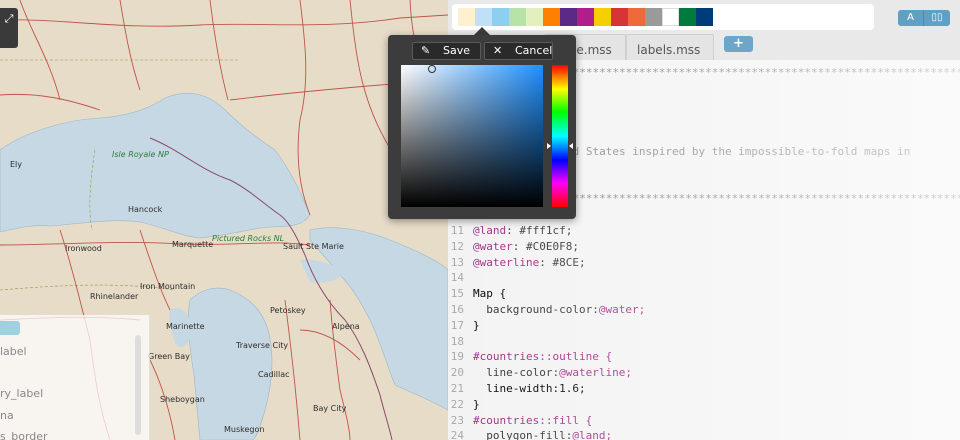 The image size is (960, 440). I want to click on book-icon: ▯▯, so click(937, 17).